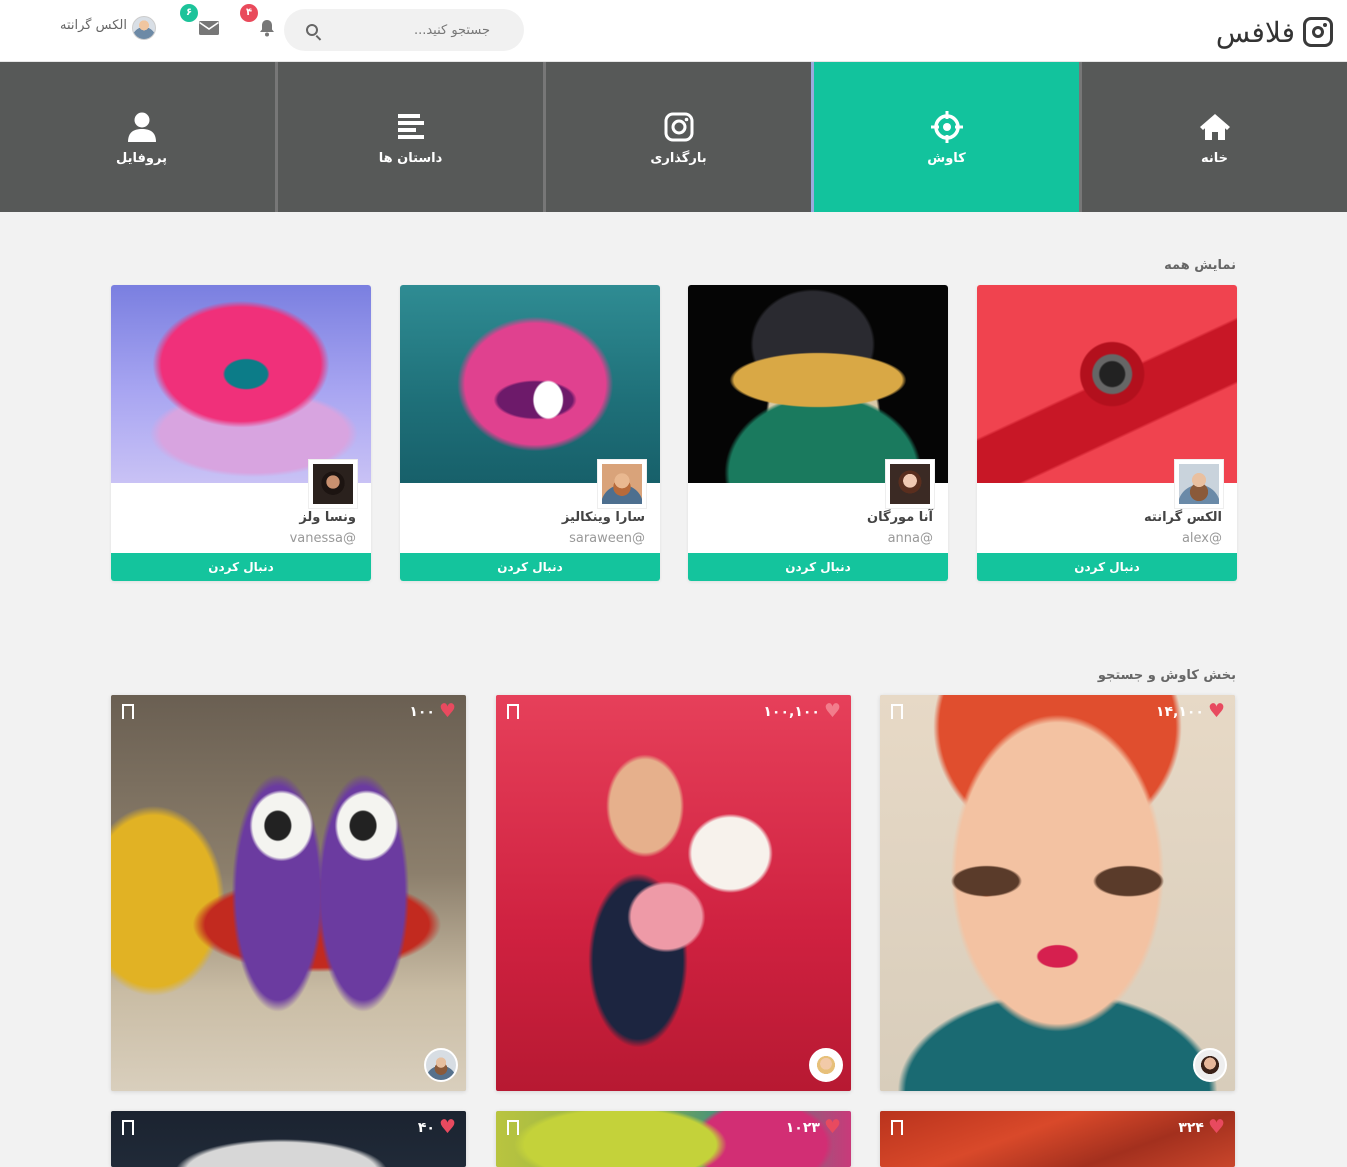 The width and height of the screenshot is (1347, 1167). Describe the element at coordinates (141, 127) in the screenshot. I see `user-icon` at that location.